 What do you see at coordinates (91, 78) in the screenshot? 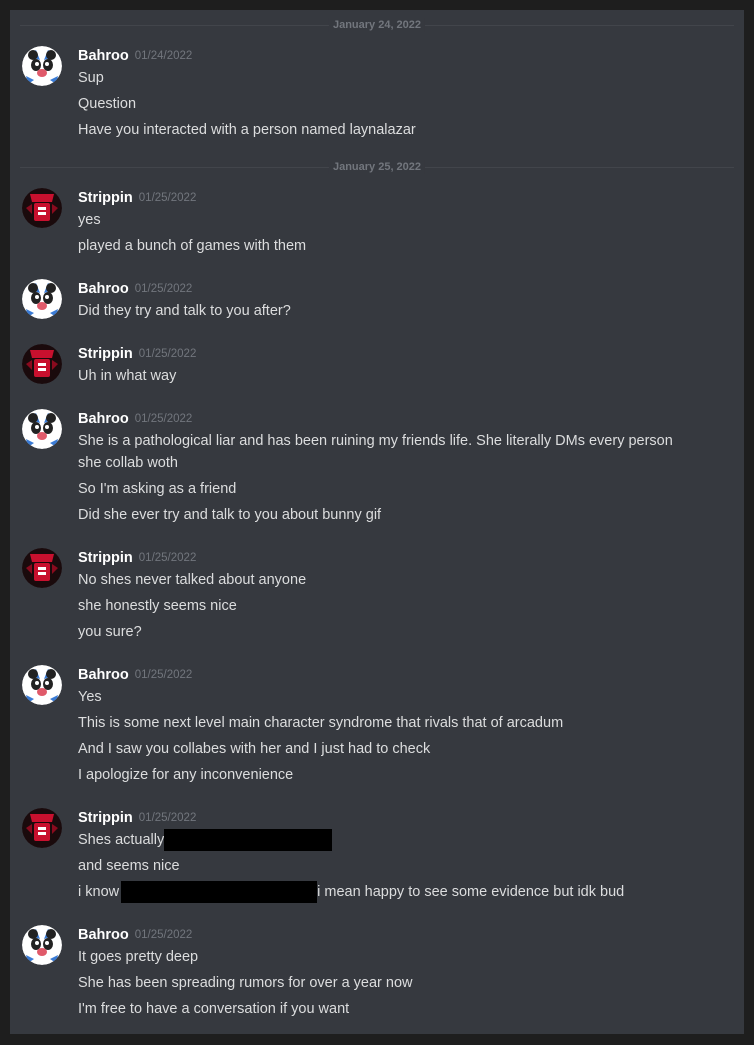
I see `message-text: Sup` at bounding box center [91, 78].